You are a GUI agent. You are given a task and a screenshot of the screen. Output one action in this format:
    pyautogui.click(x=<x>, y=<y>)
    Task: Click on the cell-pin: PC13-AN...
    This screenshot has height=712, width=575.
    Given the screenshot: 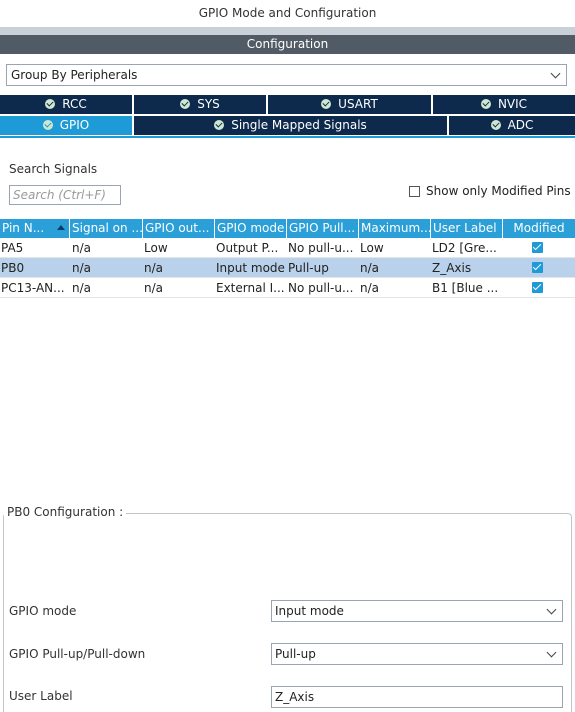 What is the action you would take?
    pyautogui.click(x=33, y=288)
    